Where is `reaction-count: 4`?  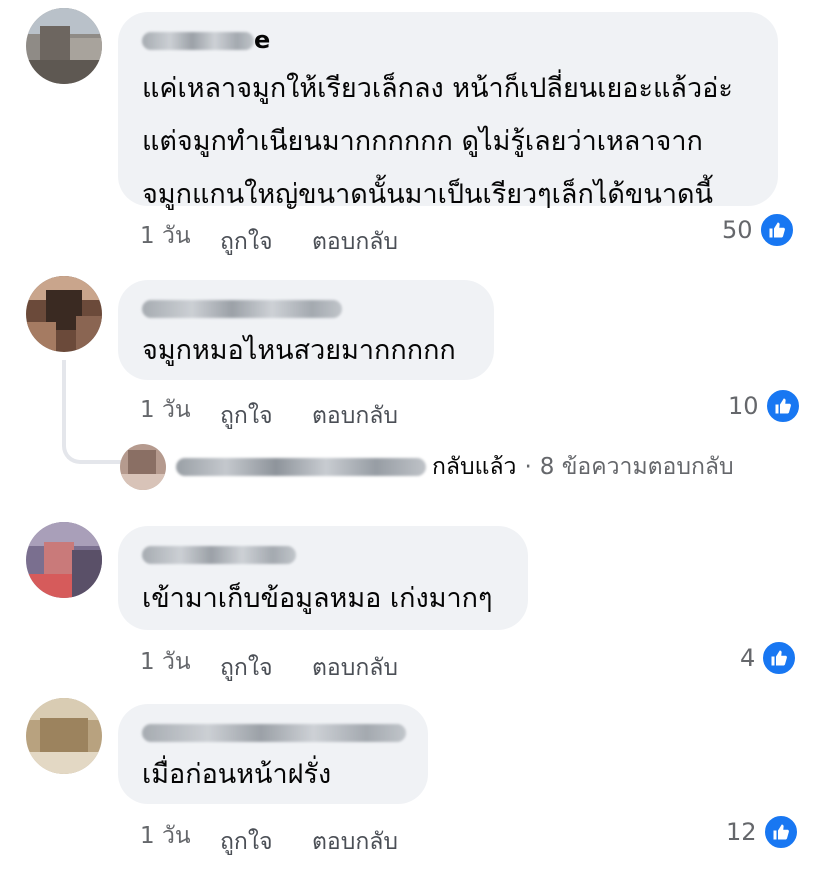 reaction-count: 4 is located at coordinates (769, 658).